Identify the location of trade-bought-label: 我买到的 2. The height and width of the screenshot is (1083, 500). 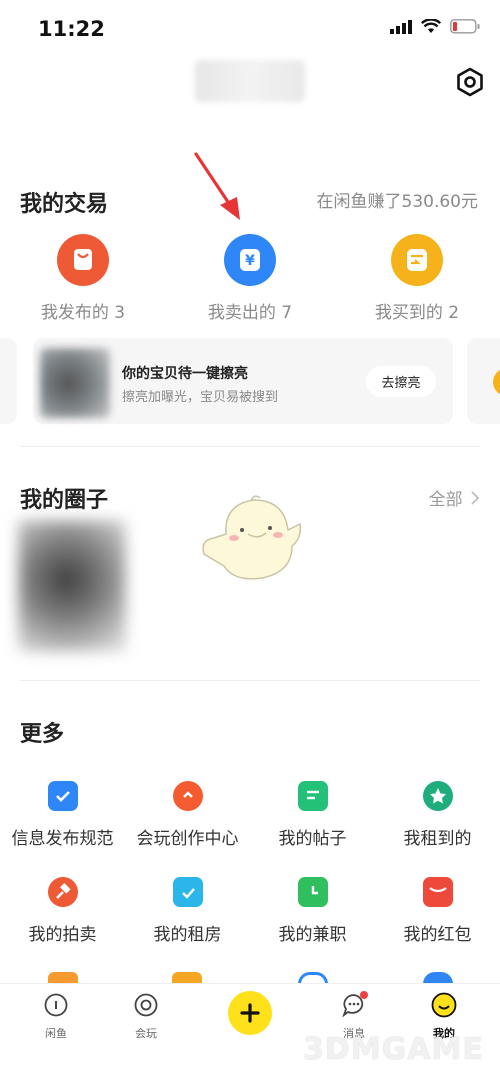
(417, 313).